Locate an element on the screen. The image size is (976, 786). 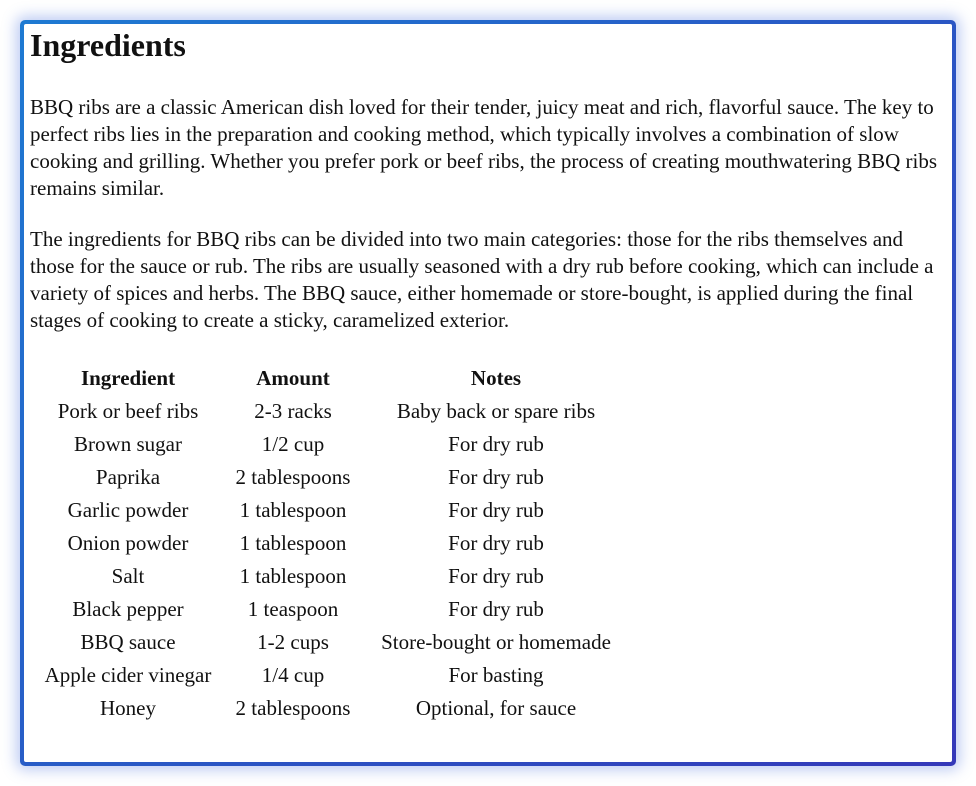
cell-ingredient: BBQ sauce is located at coordinates (128, 642).